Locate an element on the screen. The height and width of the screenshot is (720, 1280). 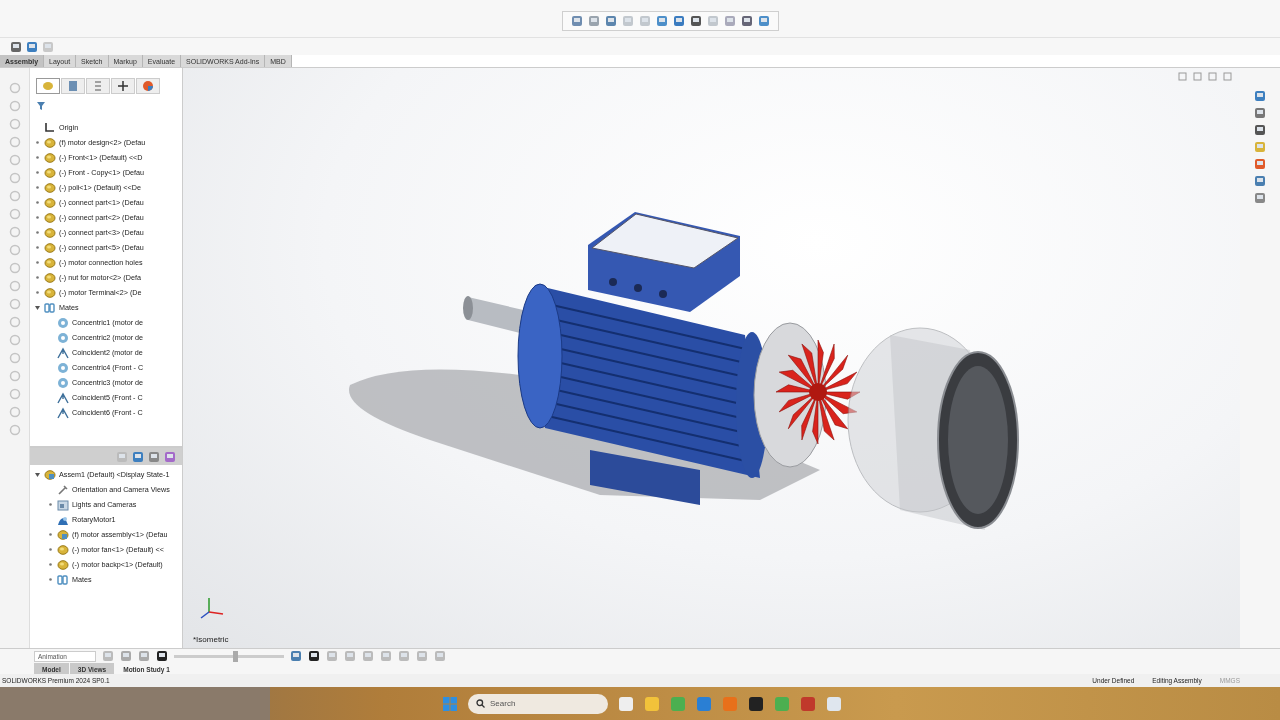
windows-logo-icon is located at coordinates (450, 703).